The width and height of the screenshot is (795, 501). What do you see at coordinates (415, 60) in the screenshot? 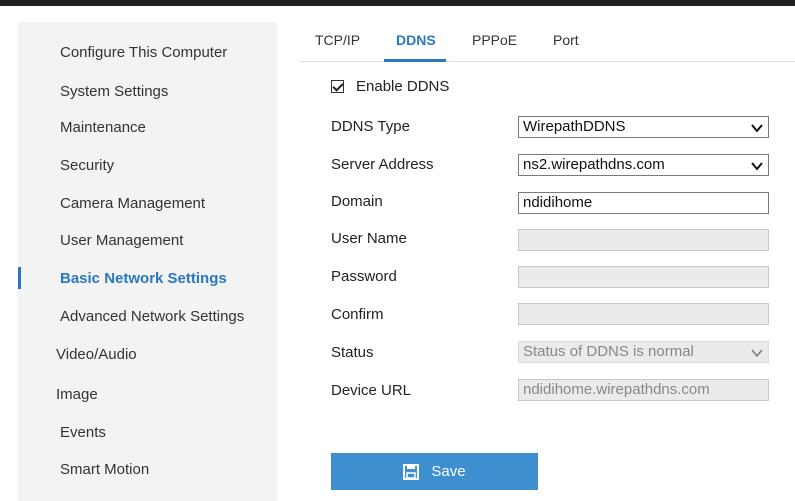
I see `tab-active-underline` at bounding box center [415, 60].